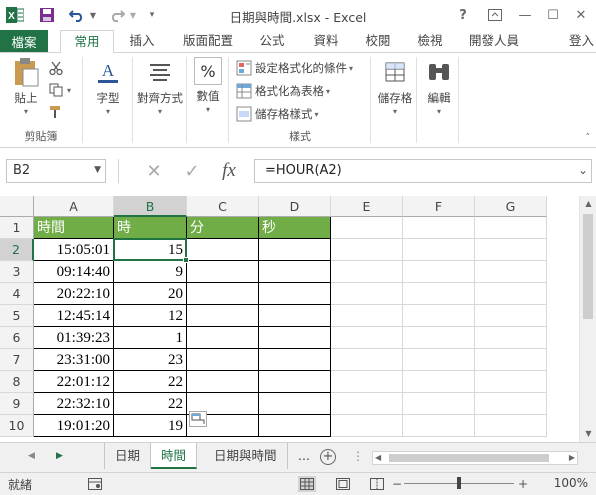 The height and width of the screenshot is (495, 596). Describe the element at coordinates (17, 404) in the screenshot. I see `row-header: 9` at that location.